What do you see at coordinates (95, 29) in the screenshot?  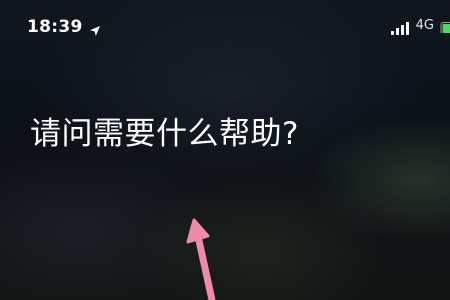 I see `location-arrow-icon` at bounding box center [95, 29].